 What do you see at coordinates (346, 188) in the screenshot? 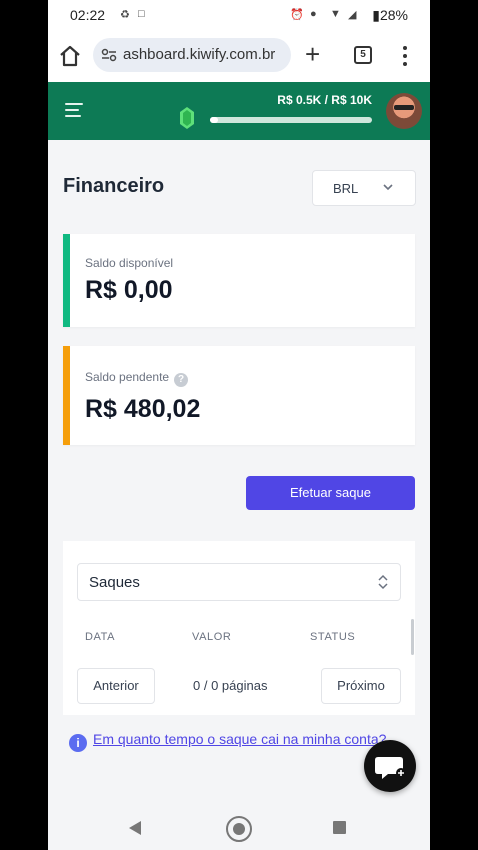
I see `currency-value: BRL` at bounding box center [346, 188].